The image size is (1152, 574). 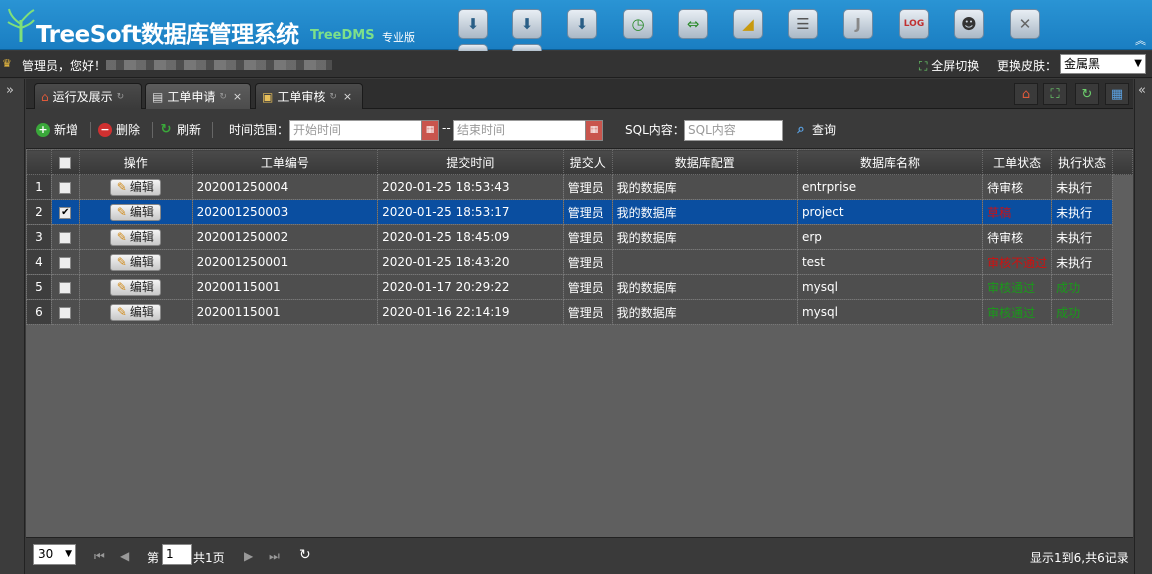 What do you see at coordinates (890, 212) in the screenshot?
I see `db-name-cell: project` at bounding box center [890, 212].